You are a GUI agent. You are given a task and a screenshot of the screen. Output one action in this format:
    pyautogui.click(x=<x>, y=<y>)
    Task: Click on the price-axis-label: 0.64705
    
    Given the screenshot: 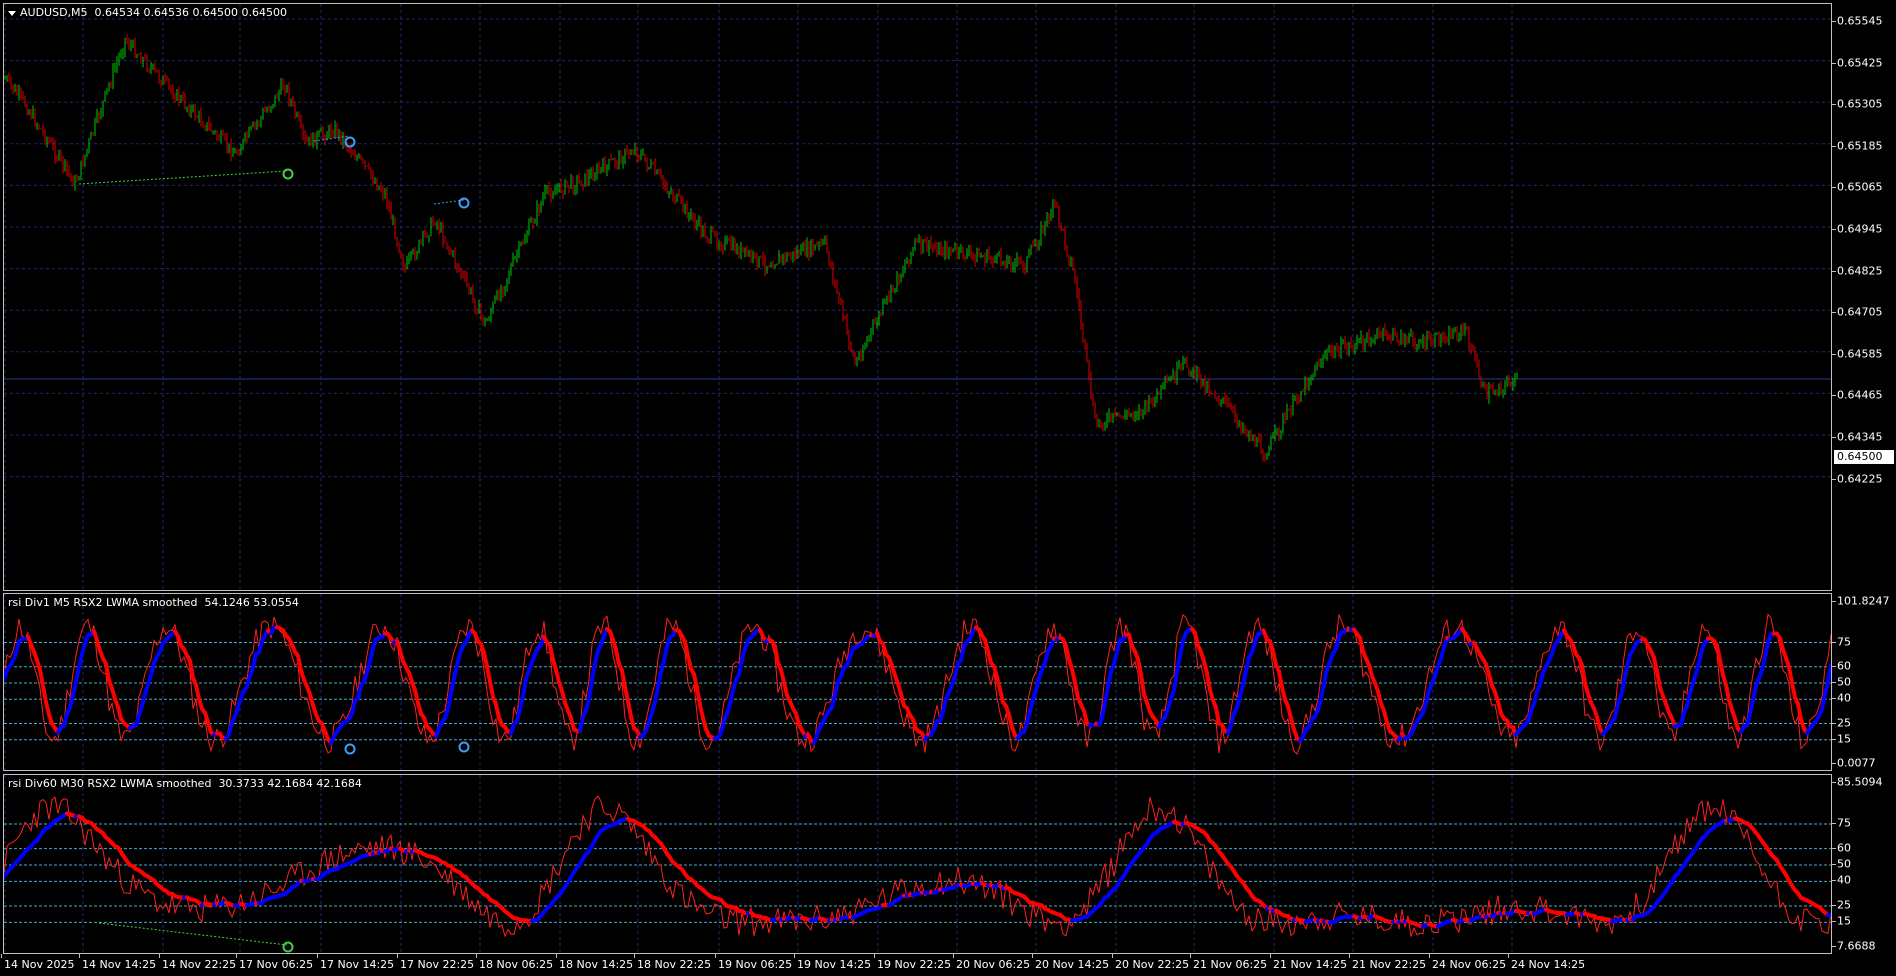 What is the action you would take?
    pyautogui.click(x=1860, y=312)
    